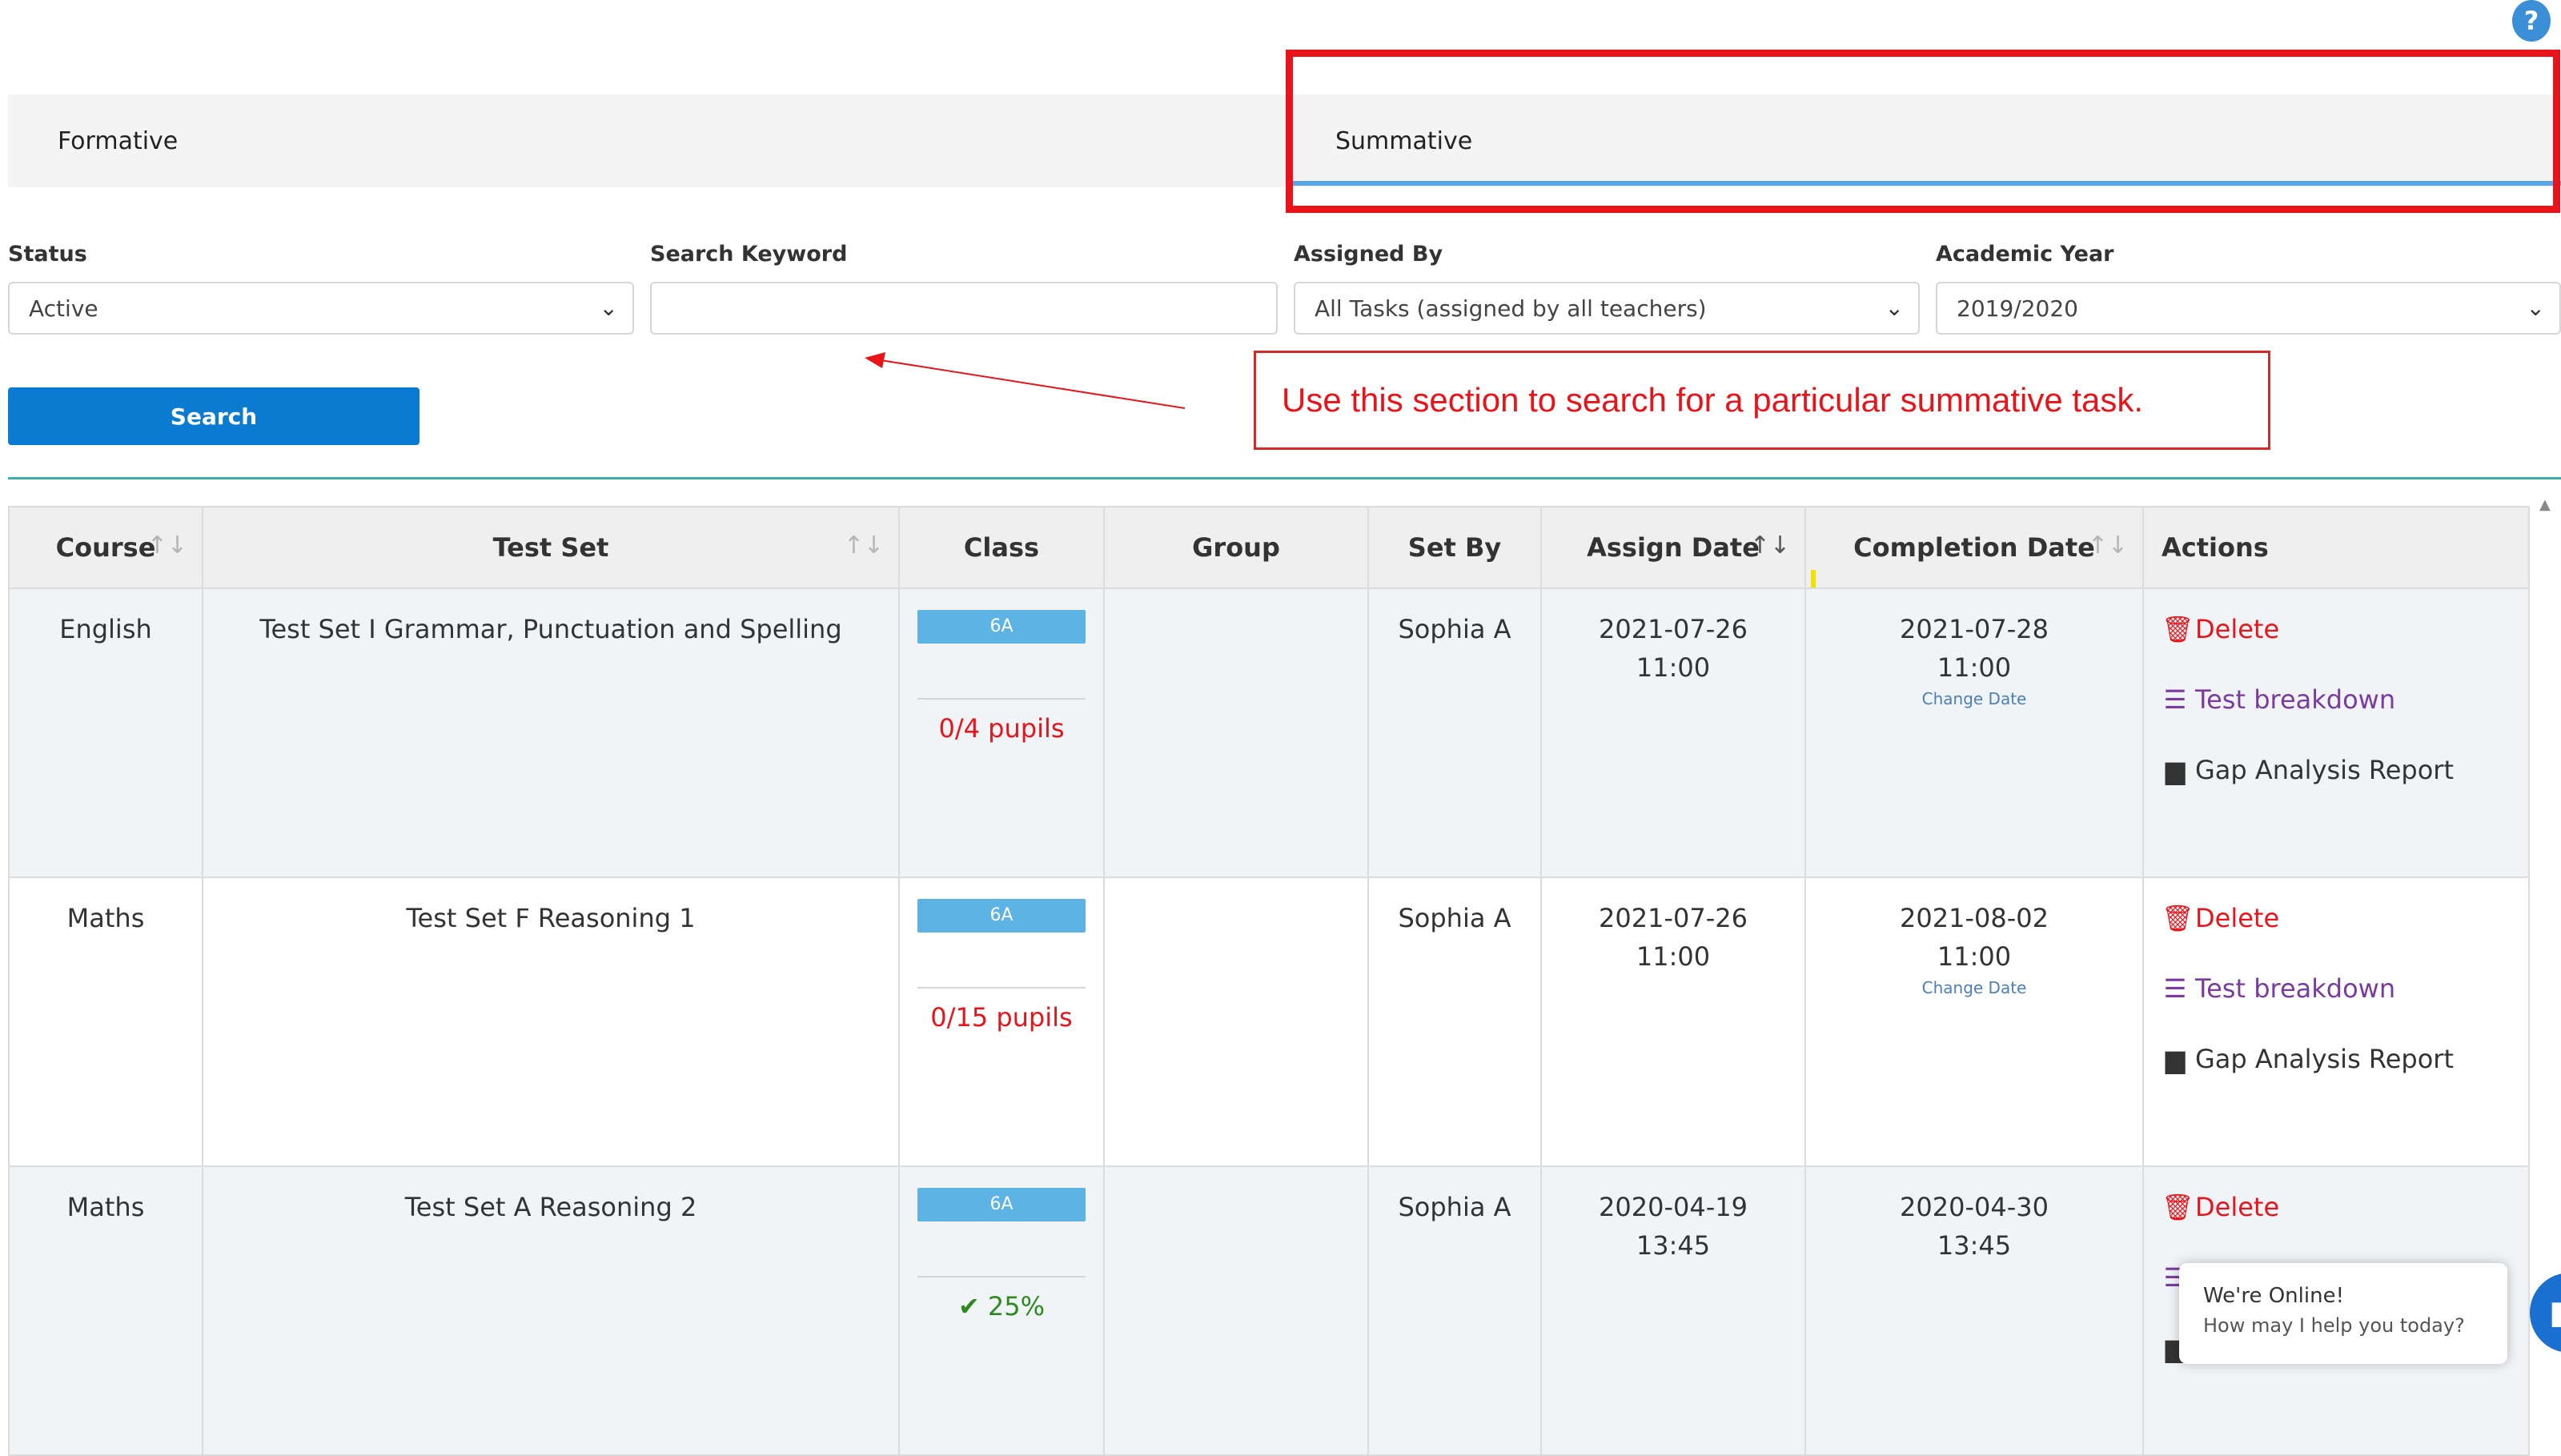 The image size is (2561, 1456). What do you see at coordinates (2273, 1296) in the screenshot?
I see `chat-title: We're Online!` at bounding box center [2273, 1296].